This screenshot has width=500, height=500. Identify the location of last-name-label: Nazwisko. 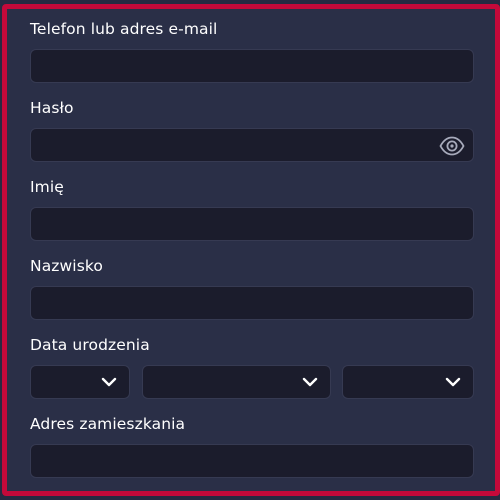
(66, 266).